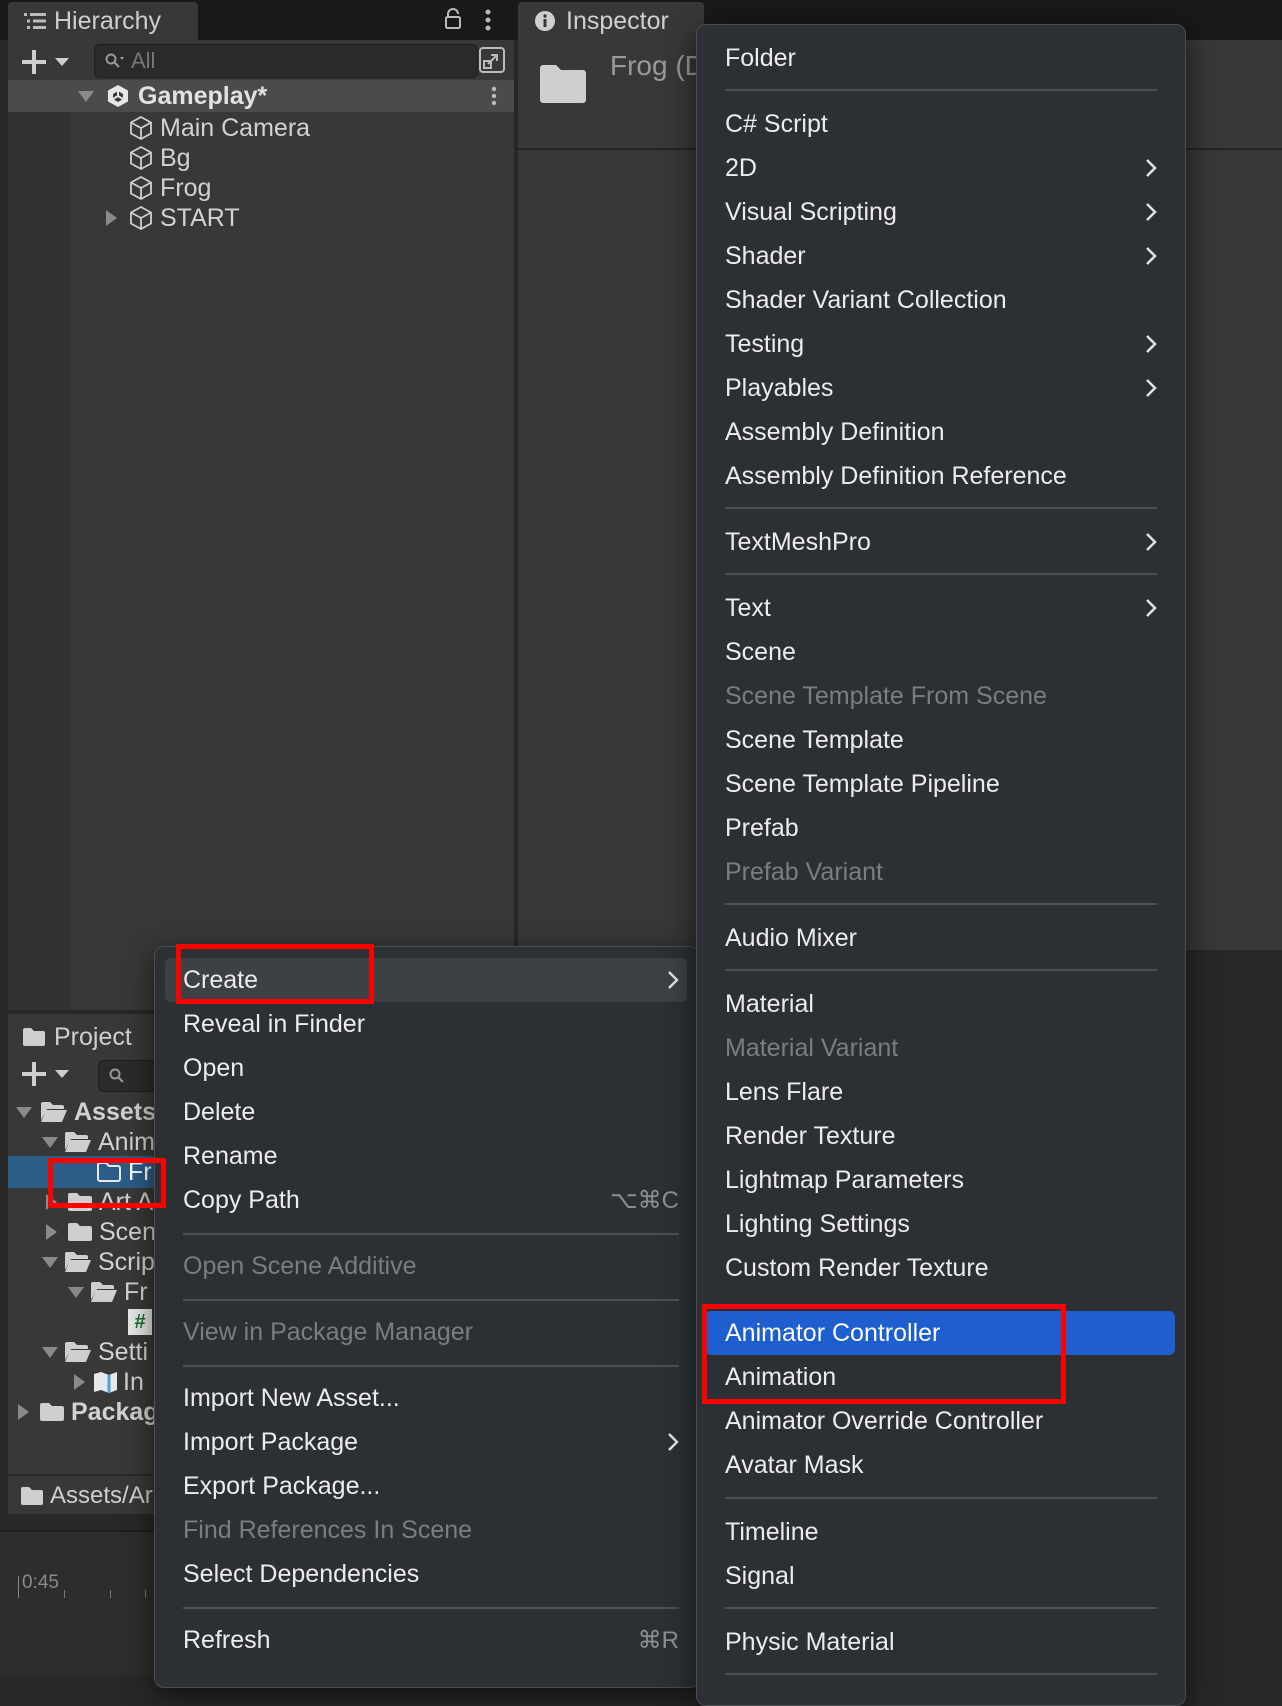 The image size is (1282, 1706). Describe the element at coordinates (286, 61) in the screenshot. I see `hierarchy-search-input: All` at that location.